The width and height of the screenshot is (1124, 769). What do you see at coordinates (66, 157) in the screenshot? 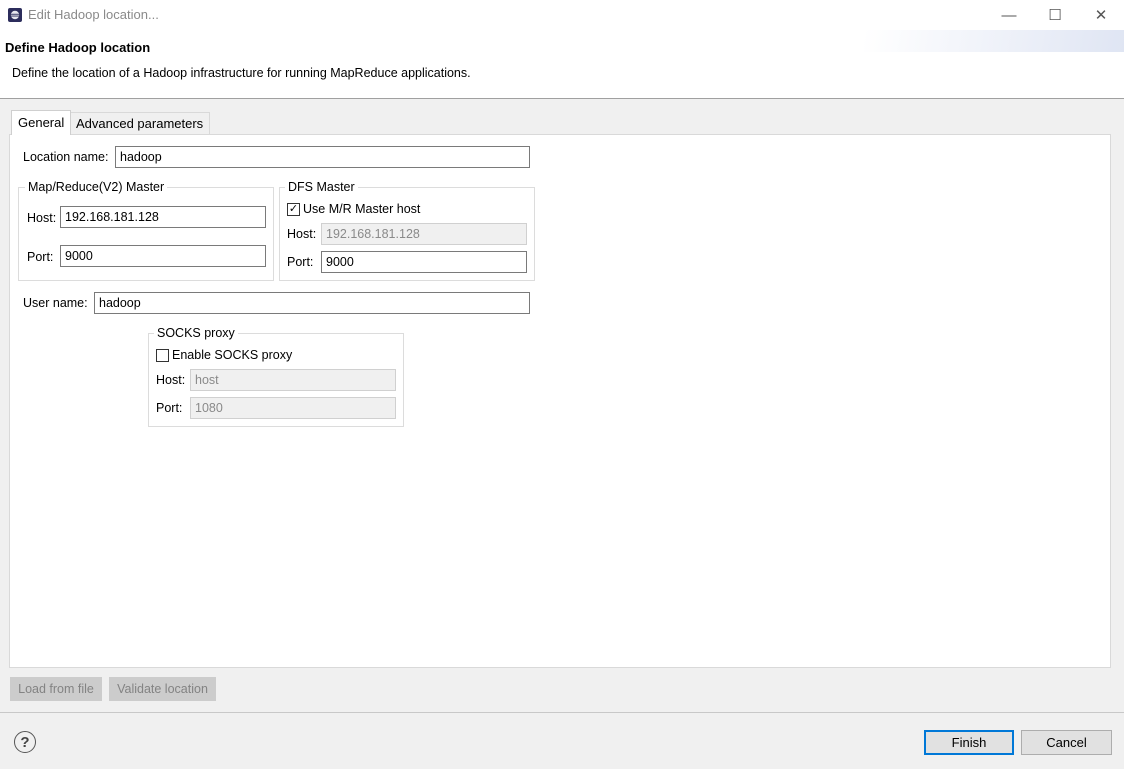
I see `location-name-label: Location name:` at bounding box center [66, 157].